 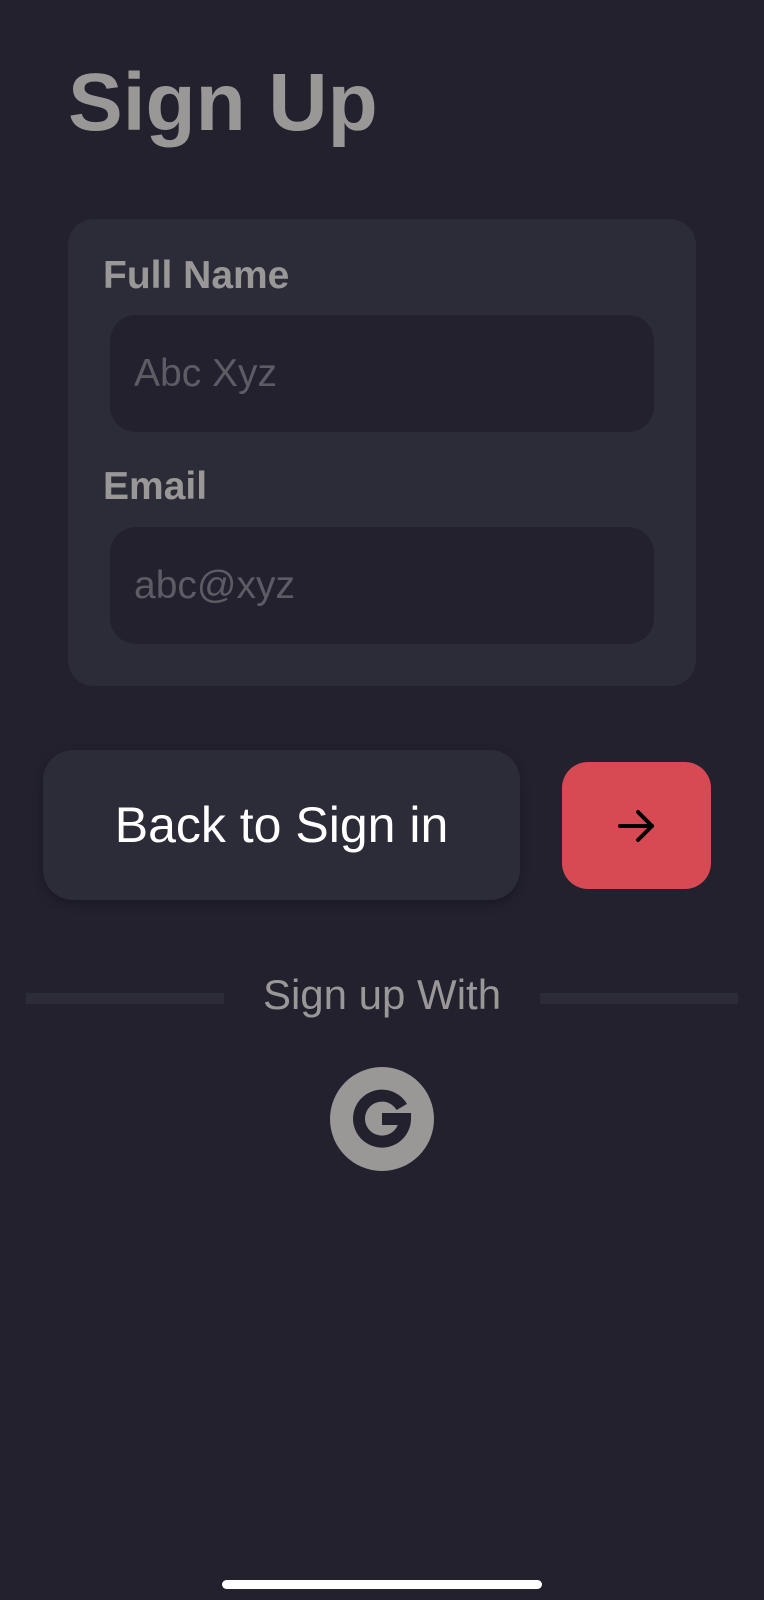 What do you see at coordinates (223, 102) in the screenshot?
I see `page-title: Sign Up` at bounding box center [223, 102].